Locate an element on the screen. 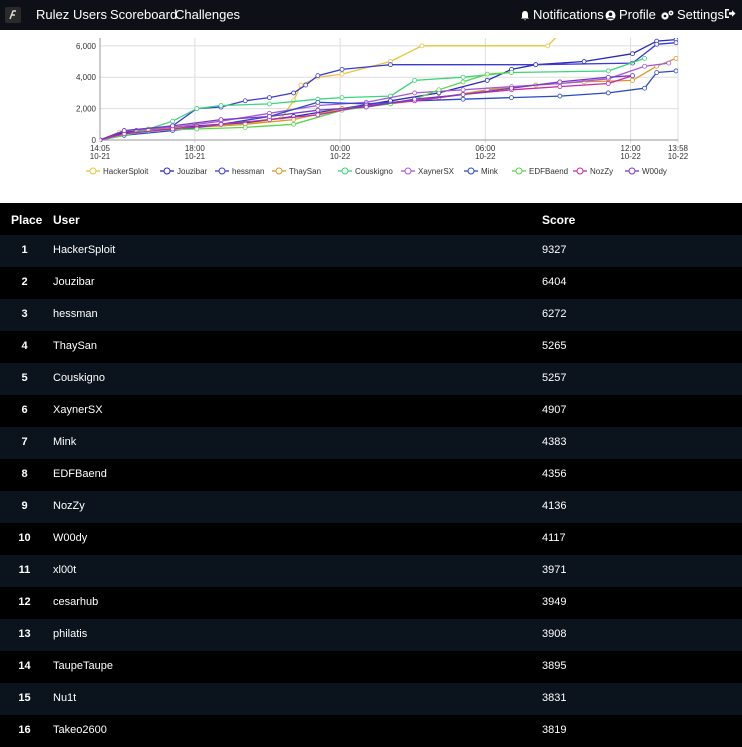 Image resolution: width=742 pixels, height=747 pixels. table-row: 13 philatis 3908 is located at coordinates (371, 635).